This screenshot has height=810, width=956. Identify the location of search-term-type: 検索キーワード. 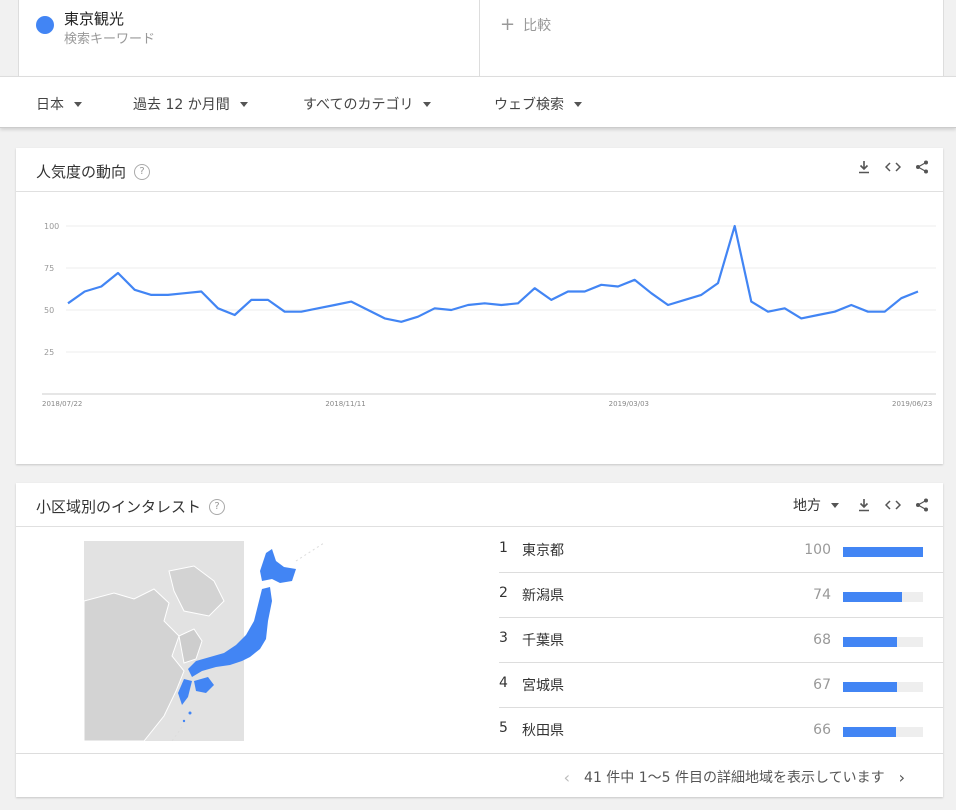
(110, 39).